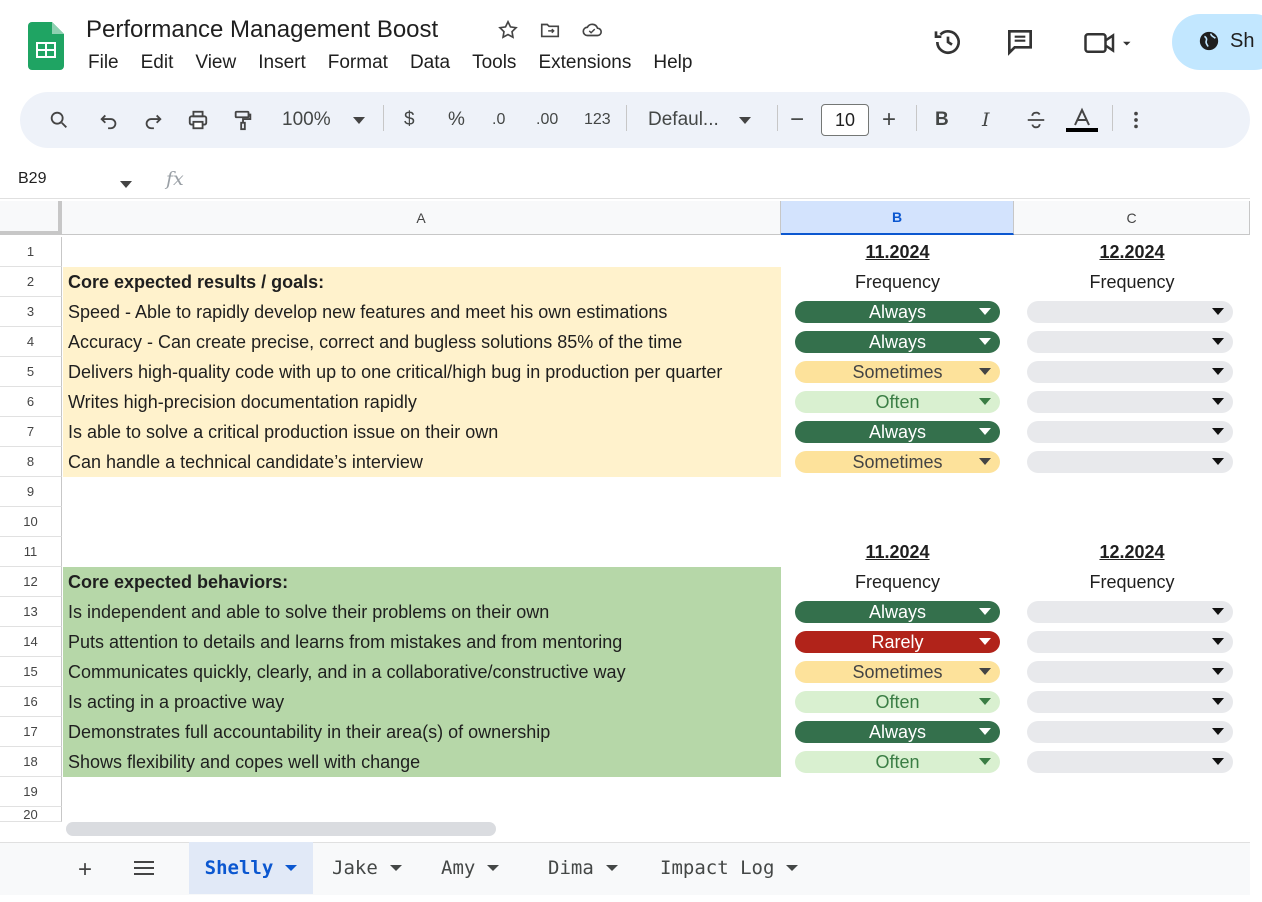  I want to click on strikethrough-icon, so click(1036, 120).